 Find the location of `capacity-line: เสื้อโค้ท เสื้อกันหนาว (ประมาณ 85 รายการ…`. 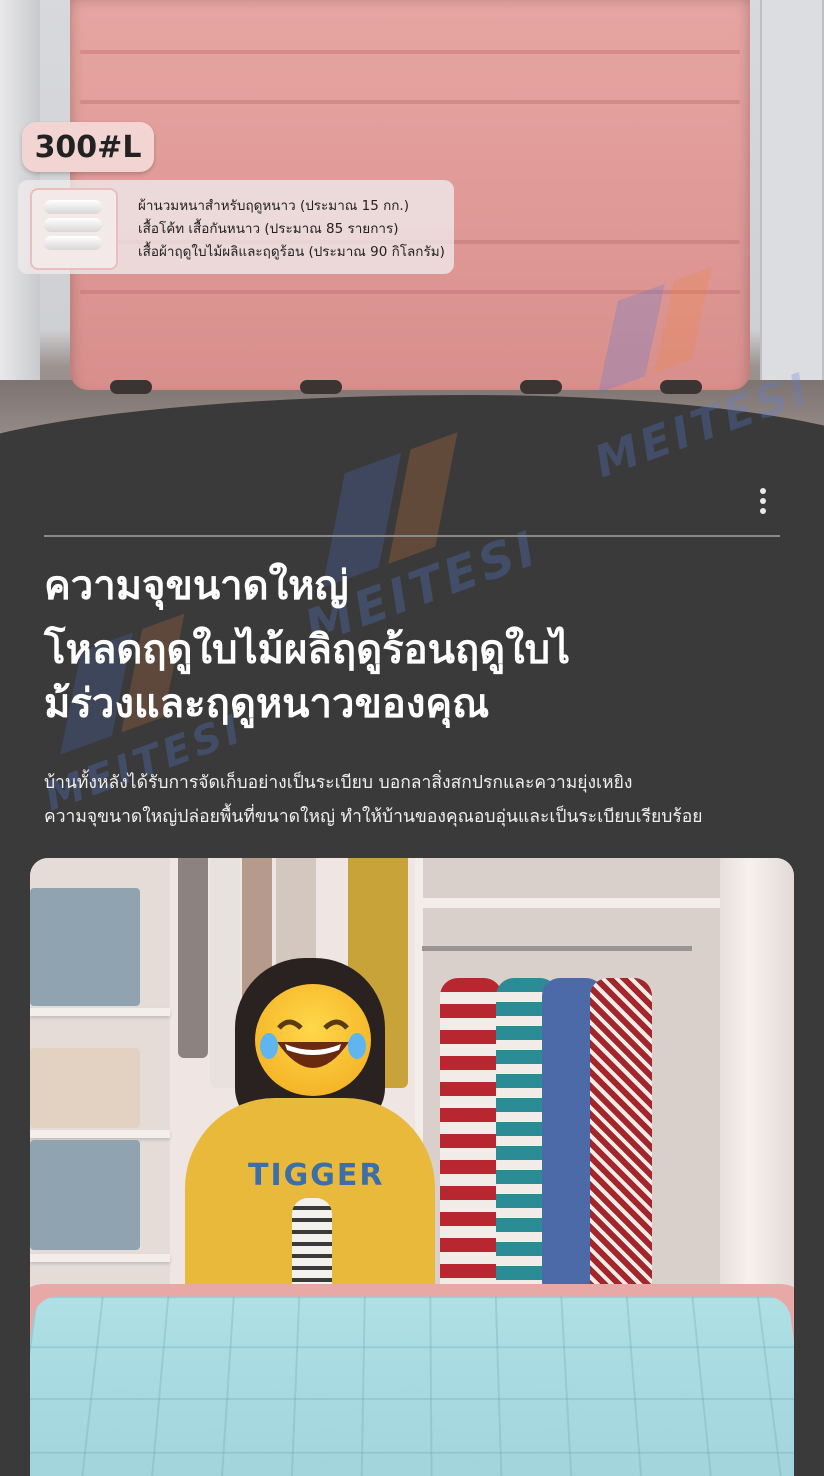

capacity-line: เสื้อโค้ท เสื้อกันหนาว (ประมาณ 85 รายการ… is located at coordinates (268, 229).